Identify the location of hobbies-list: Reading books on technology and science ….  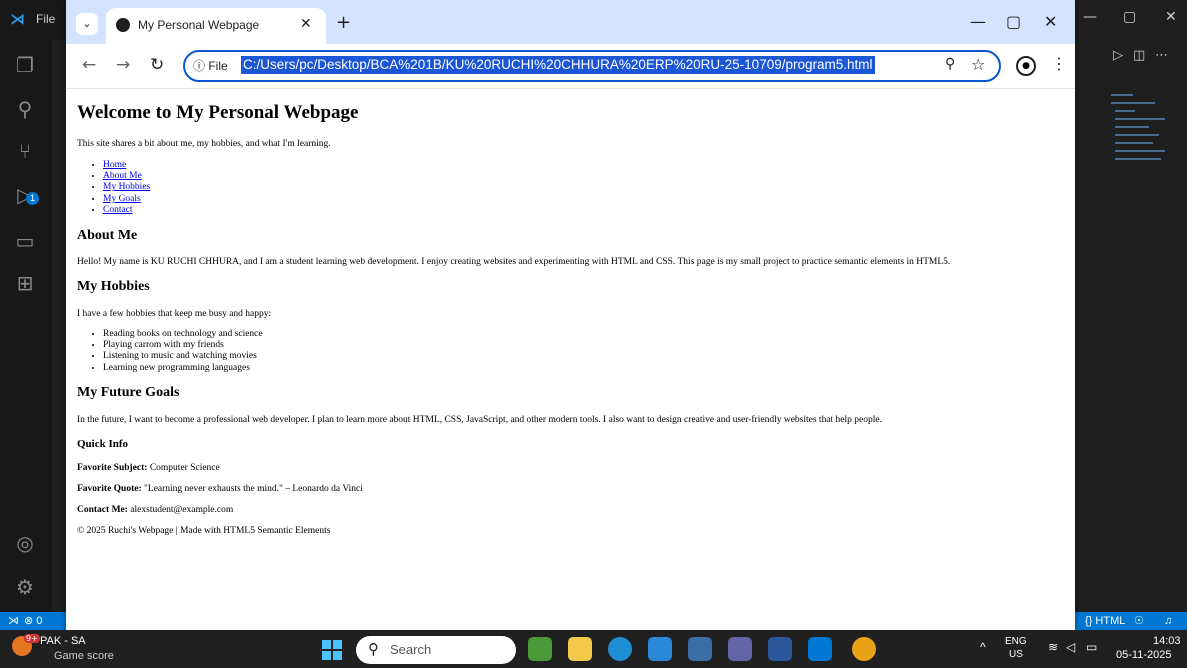
(170, 351).